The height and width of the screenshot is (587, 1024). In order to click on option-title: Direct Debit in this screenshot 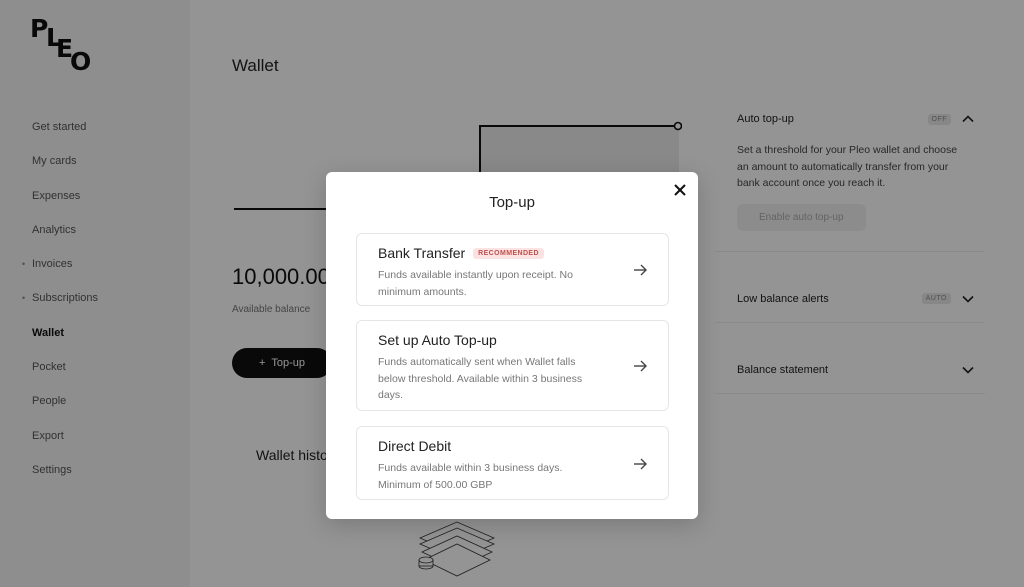, I will do `click(414, 446)`.